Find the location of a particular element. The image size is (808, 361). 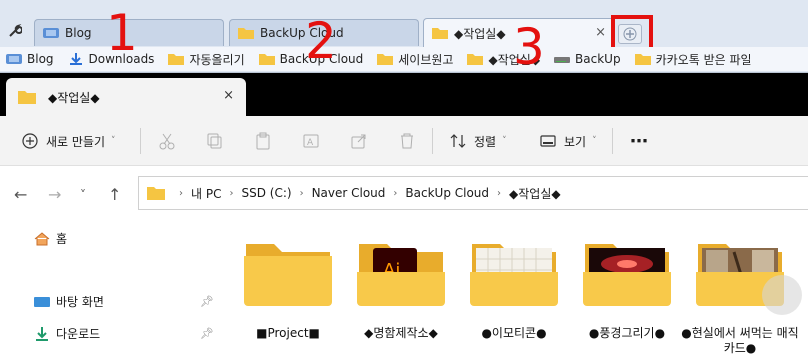

explorer-tab-title: ◆작업실◆ is located at coordinates (74, 97).